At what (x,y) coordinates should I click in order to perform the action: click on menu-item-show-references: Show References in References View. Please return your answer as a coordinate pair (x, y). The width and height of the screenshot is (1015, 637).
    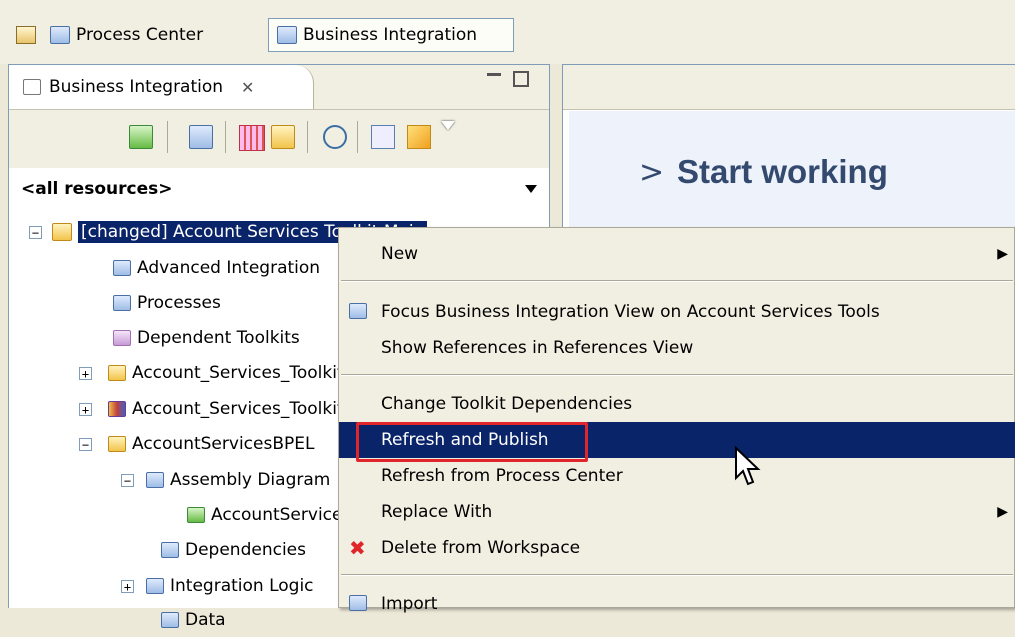
    Looking at the image, I should click on (677, 348).